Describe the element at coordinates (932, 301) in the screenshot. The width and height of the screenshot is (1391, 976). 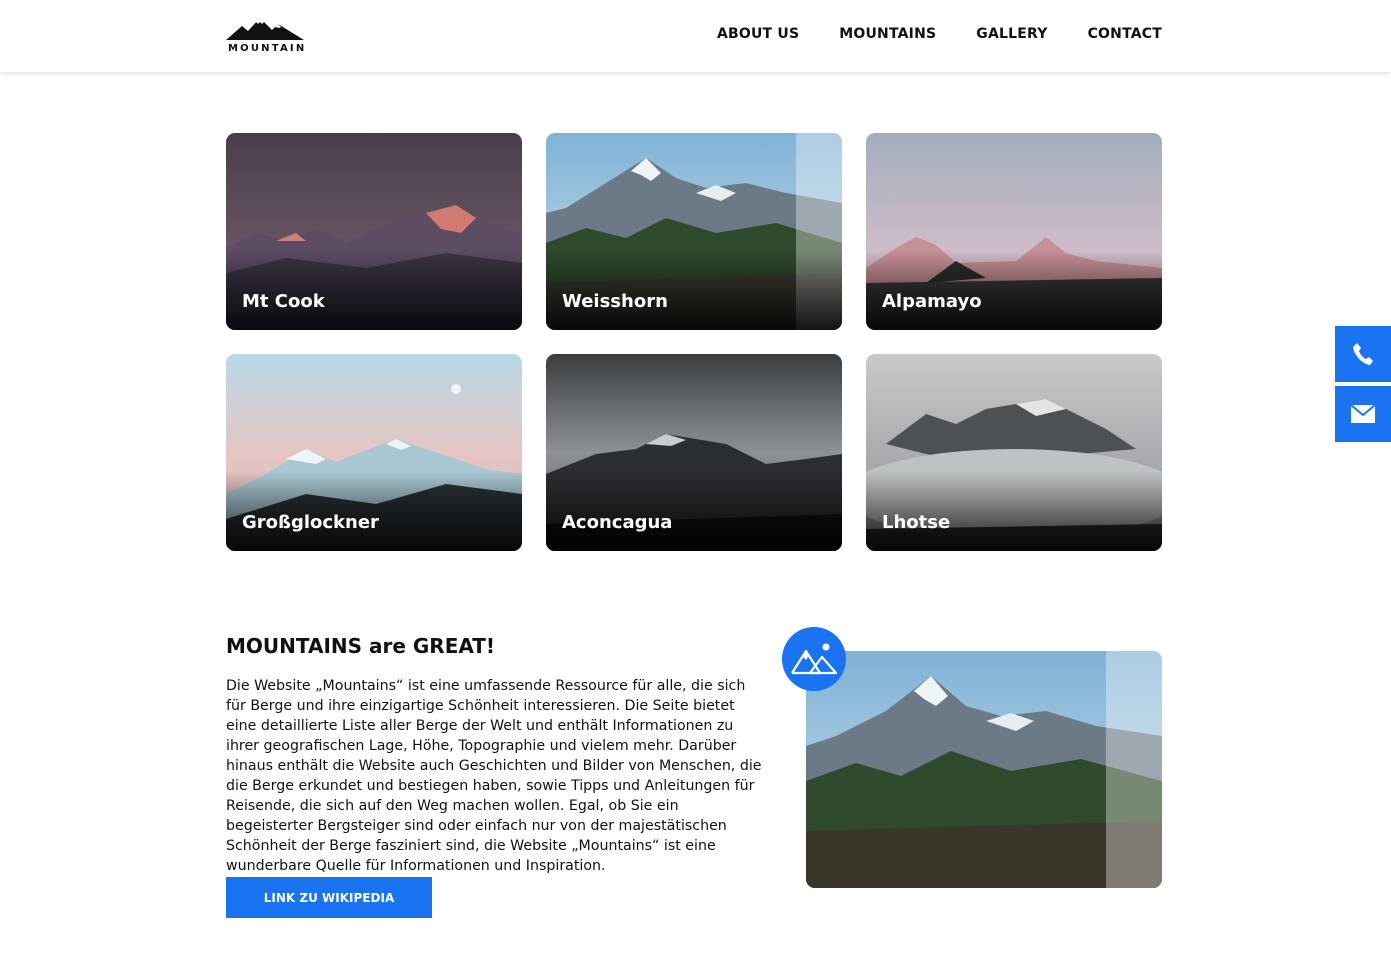
I see `card-title: Alpamayo` at that location.